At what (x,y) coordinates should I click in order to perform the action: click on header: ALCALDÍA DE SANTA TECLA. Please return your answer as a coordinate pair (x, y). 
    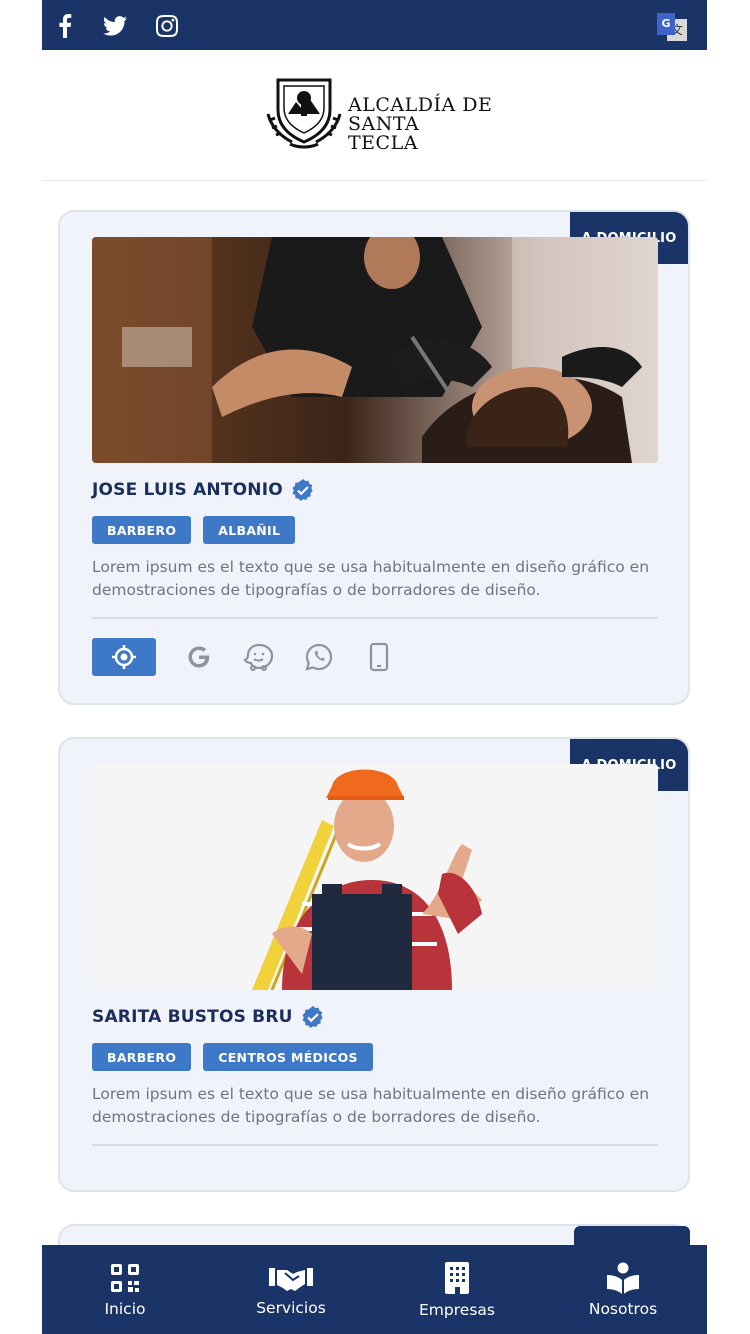
    Looking at the image, I should click on (374, 115).